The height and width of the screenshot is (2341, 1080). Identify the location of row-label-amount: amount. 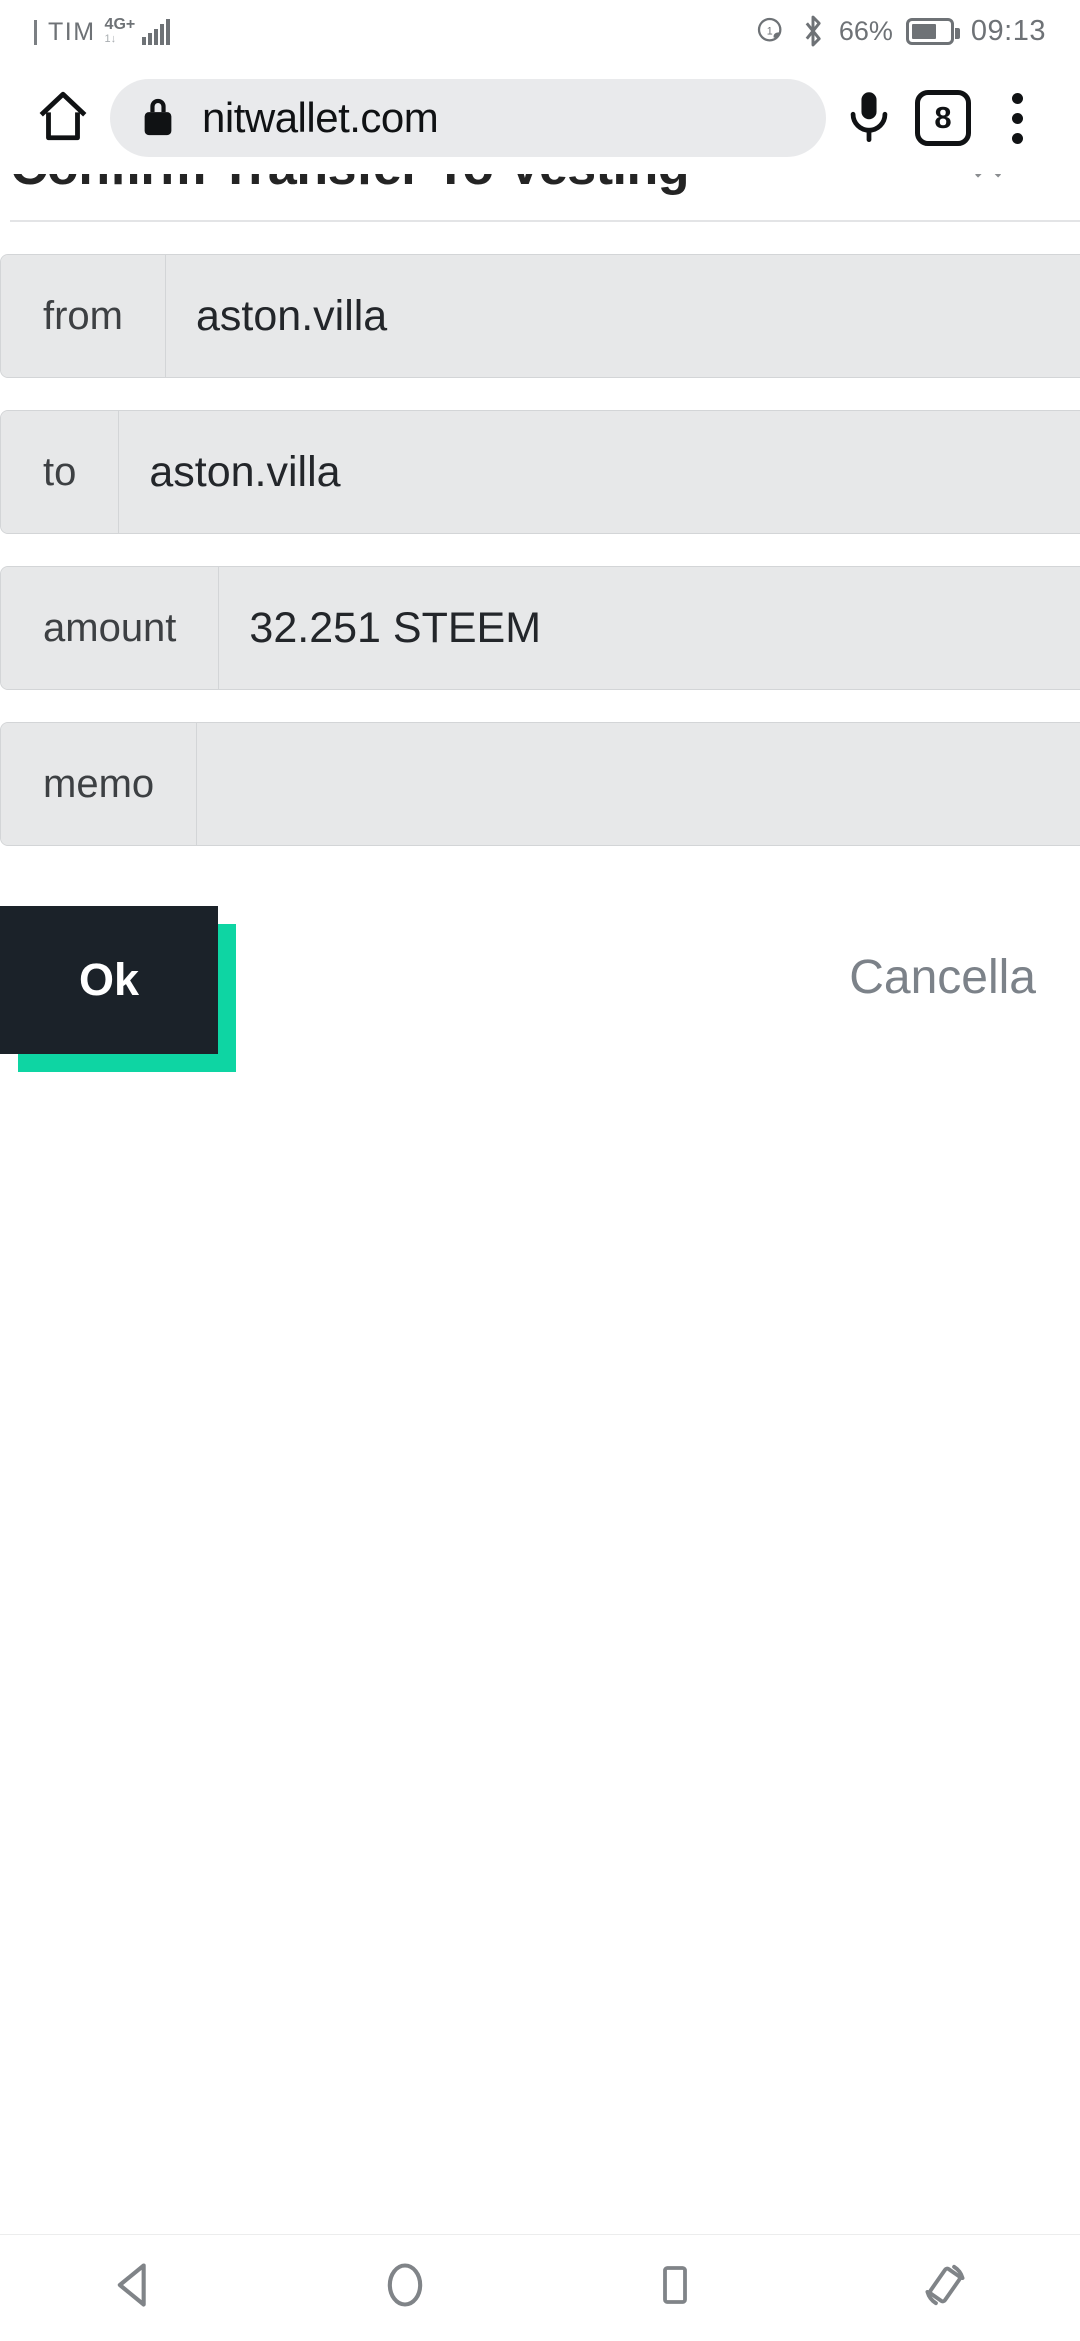
(110, 628).